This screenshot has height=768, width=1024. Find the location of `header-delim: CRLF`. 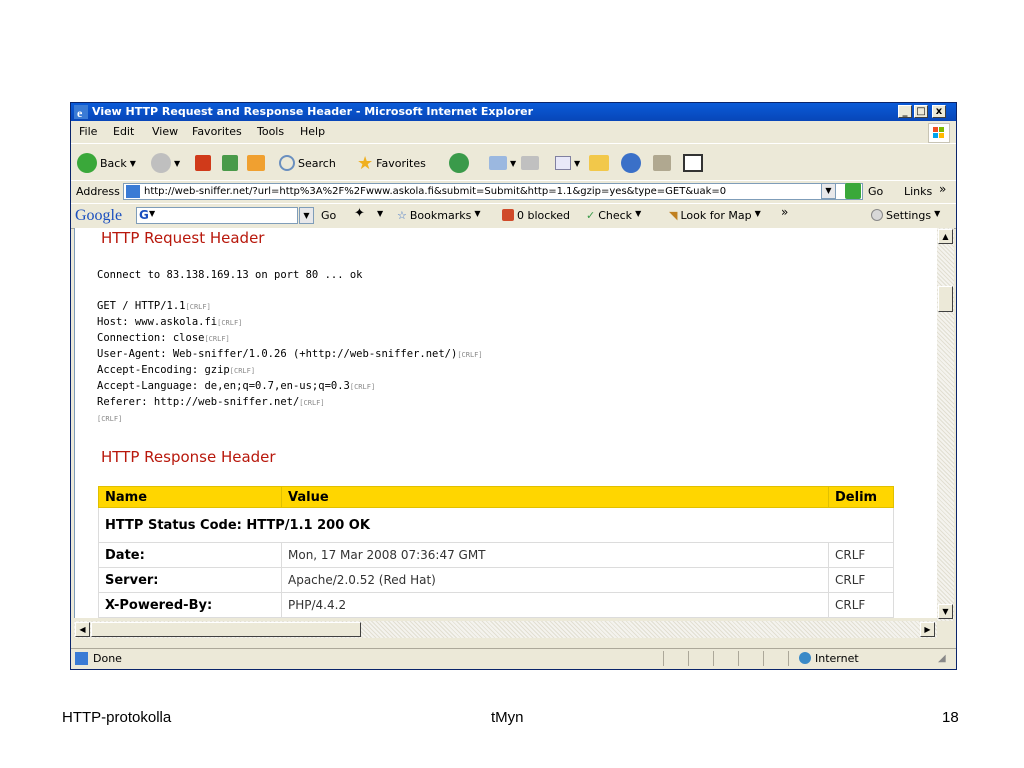

header-delim: CRLF is located at coordinates (861, 580).